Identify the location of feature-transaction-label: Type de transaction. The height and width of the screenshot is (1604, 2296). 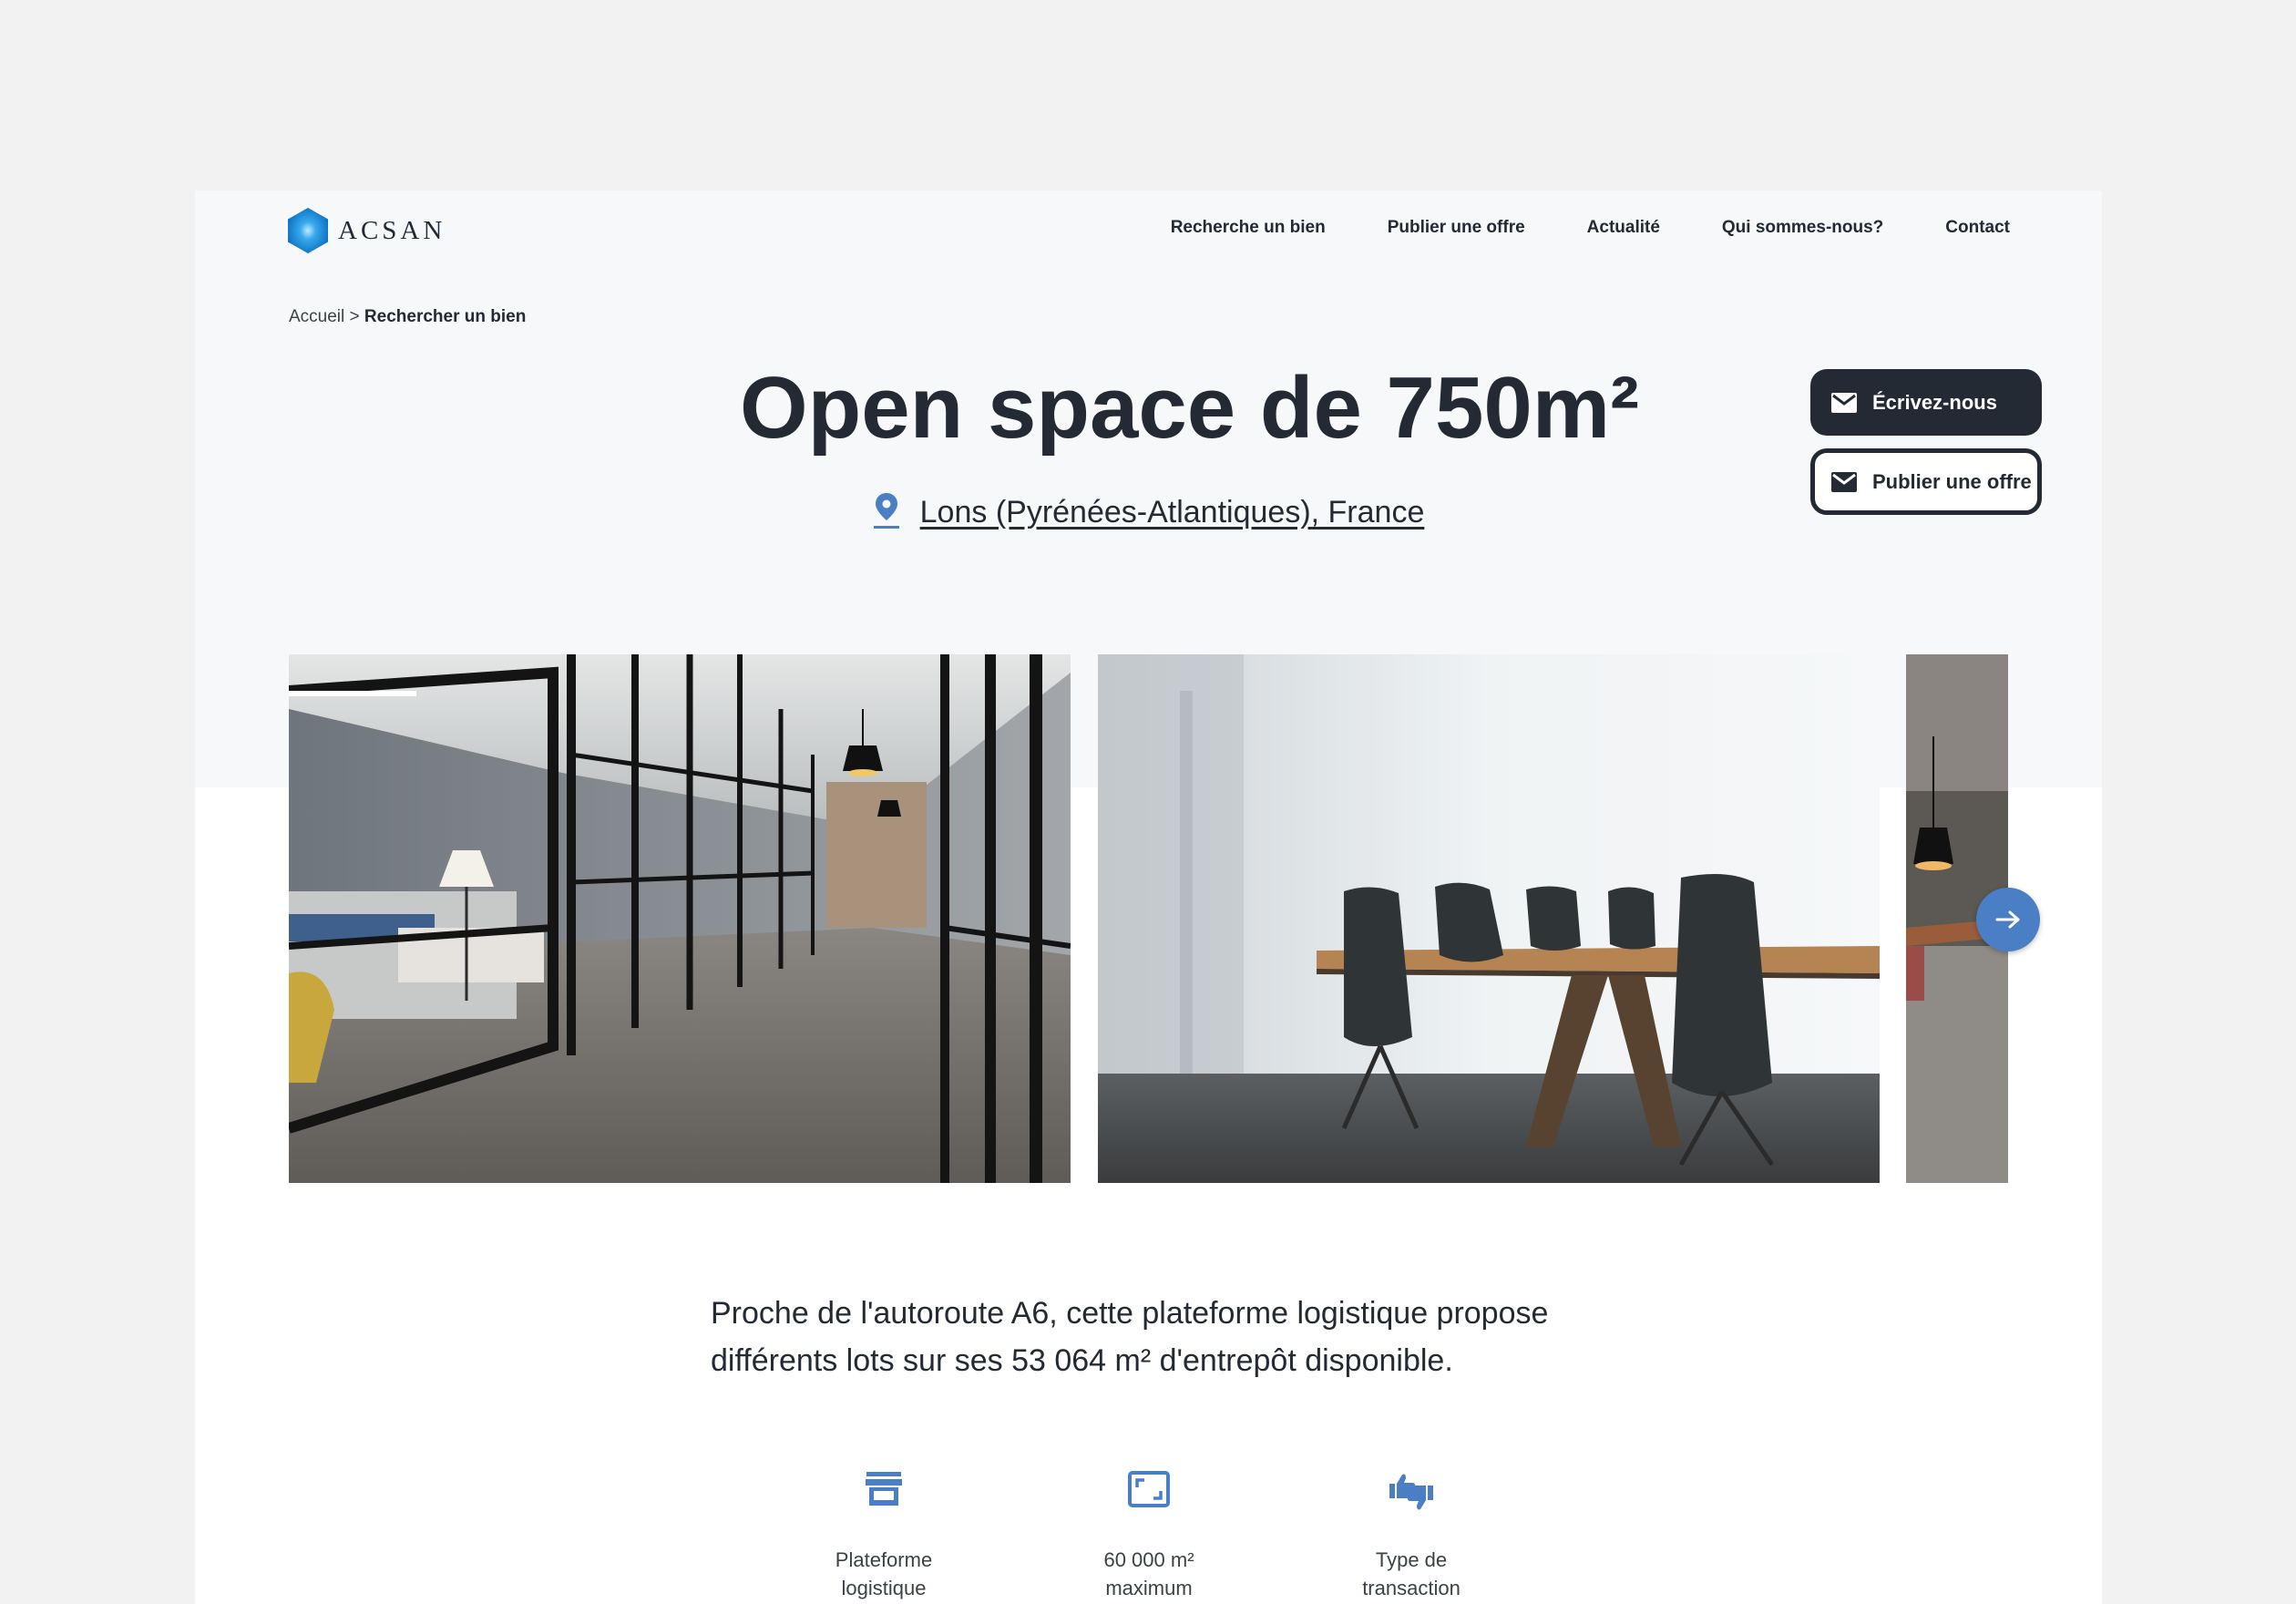
(1411, 1573).